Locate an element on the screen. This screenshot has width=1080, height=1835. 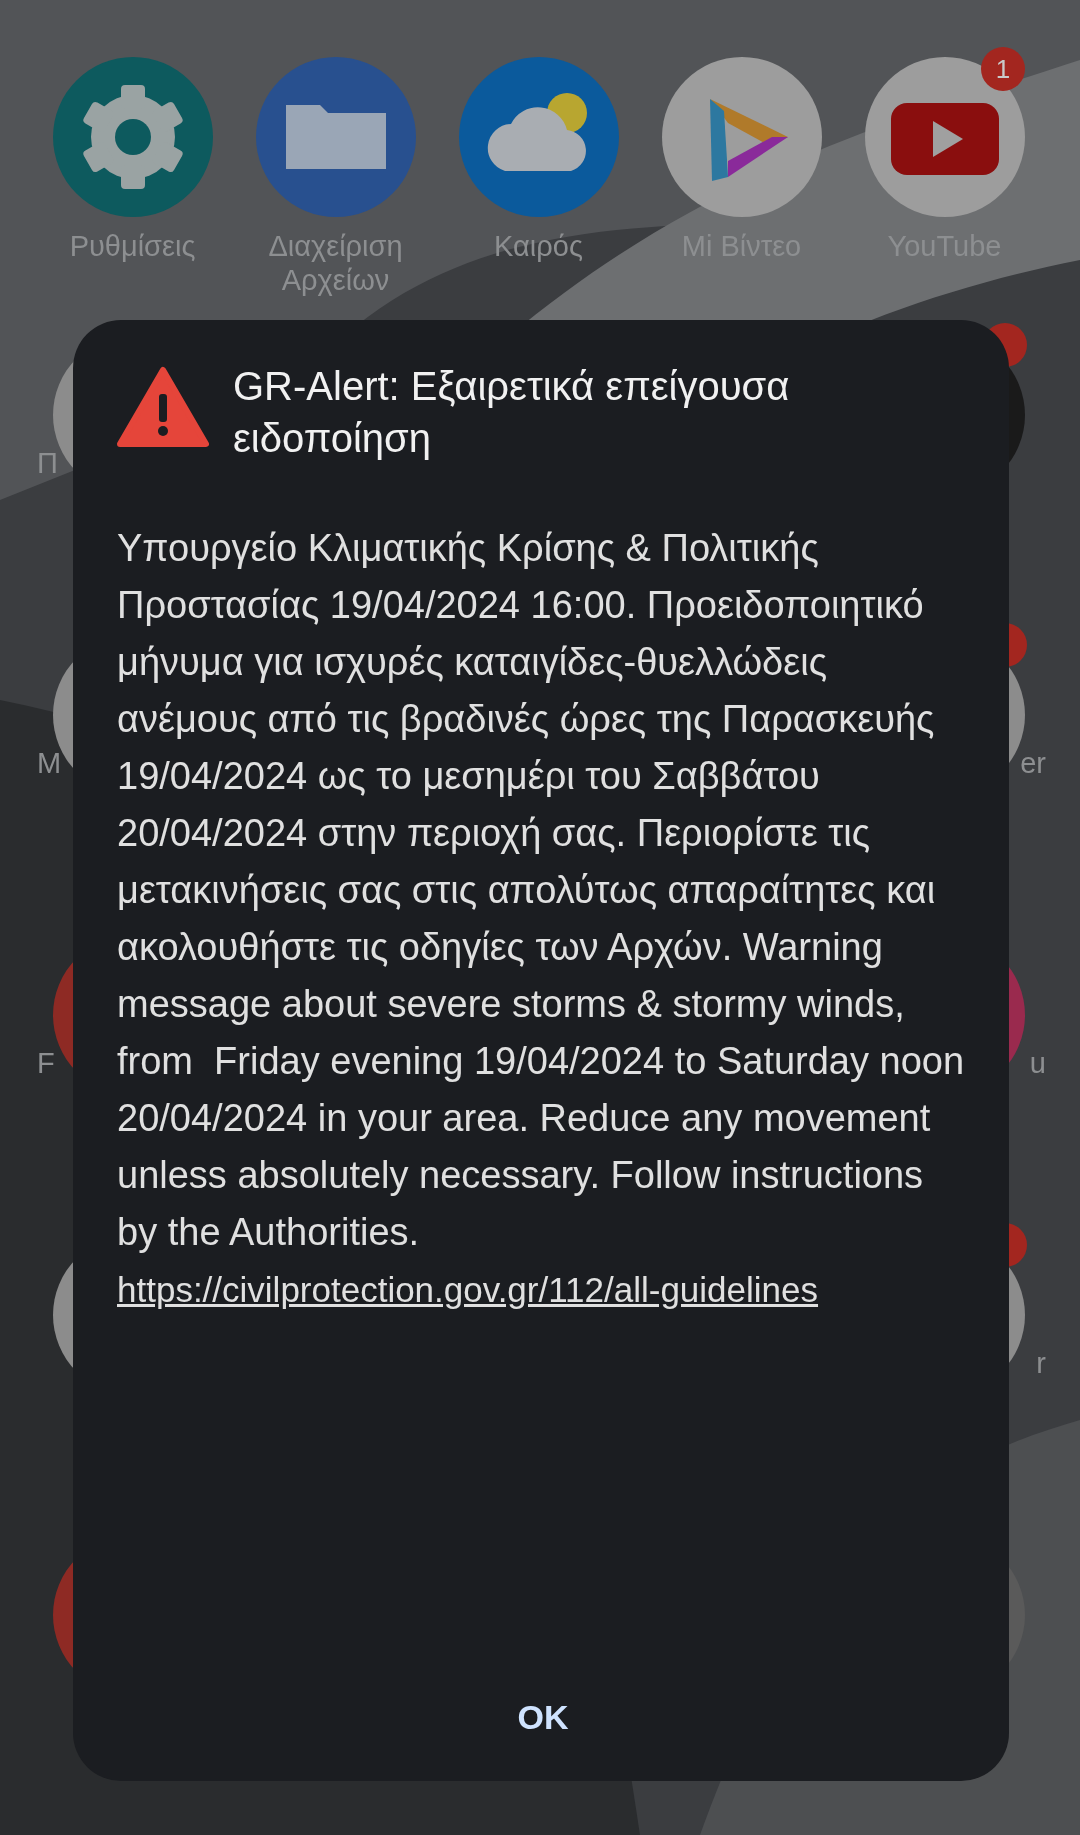
ok-button: OK is located at coordinates (543, 1717).